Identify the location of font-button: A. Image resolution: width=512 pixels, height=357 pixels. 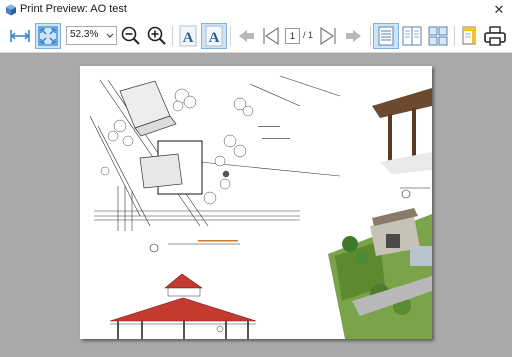
(188, 36).